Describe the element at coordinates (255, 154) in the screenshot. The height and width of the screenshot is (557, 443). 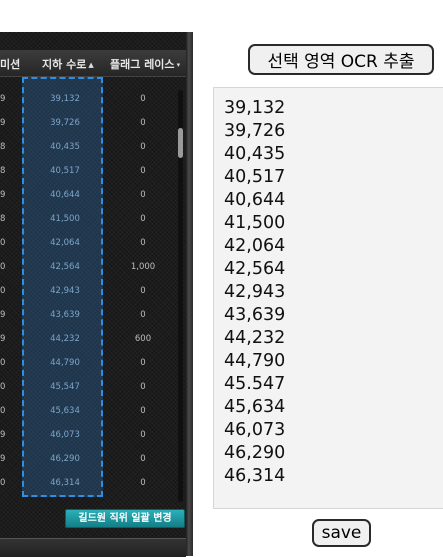
I see `ocr-result-line: 40,435` at that location.